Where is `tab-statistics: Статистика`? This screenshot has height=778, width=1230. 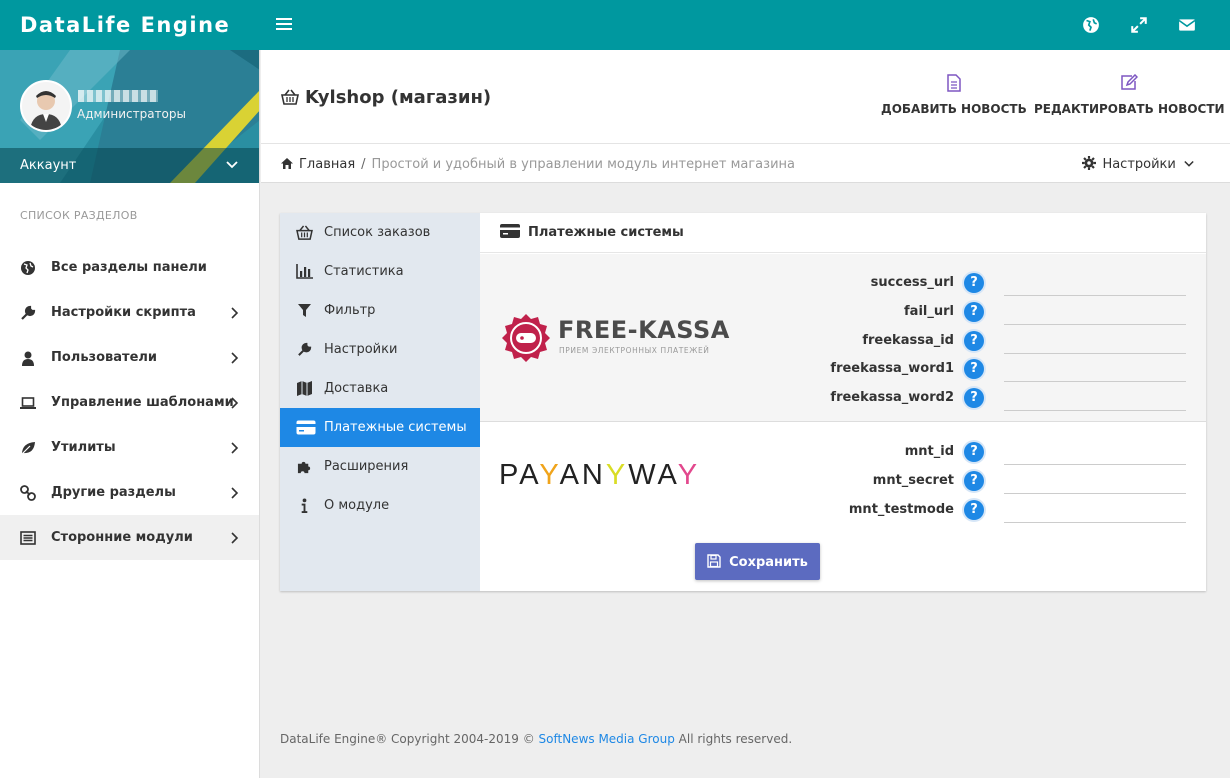
tab-statistics: Статистика is located at coordinates (380, 271).